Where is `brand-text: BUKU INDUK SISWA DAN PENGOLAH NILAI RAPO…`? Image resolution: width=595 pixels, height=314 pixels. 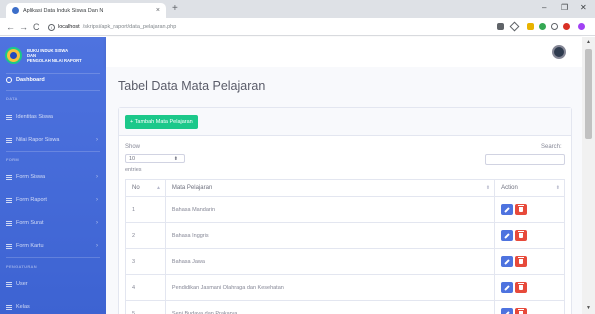 brand-text: BUKU INDUK SISWA DAN PENGOLAH NILAI RAPO… is located at coordinates (54, 55).